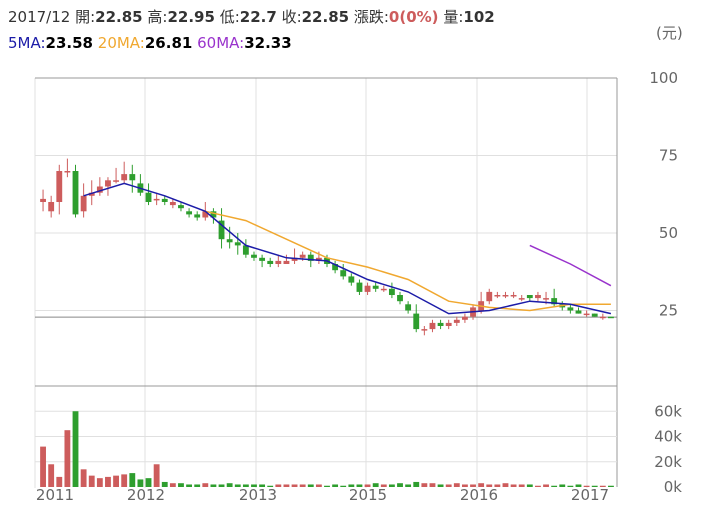 The width and height of the screenshot is (717, 516). I want to click on ma60-line, so click(570, 265).